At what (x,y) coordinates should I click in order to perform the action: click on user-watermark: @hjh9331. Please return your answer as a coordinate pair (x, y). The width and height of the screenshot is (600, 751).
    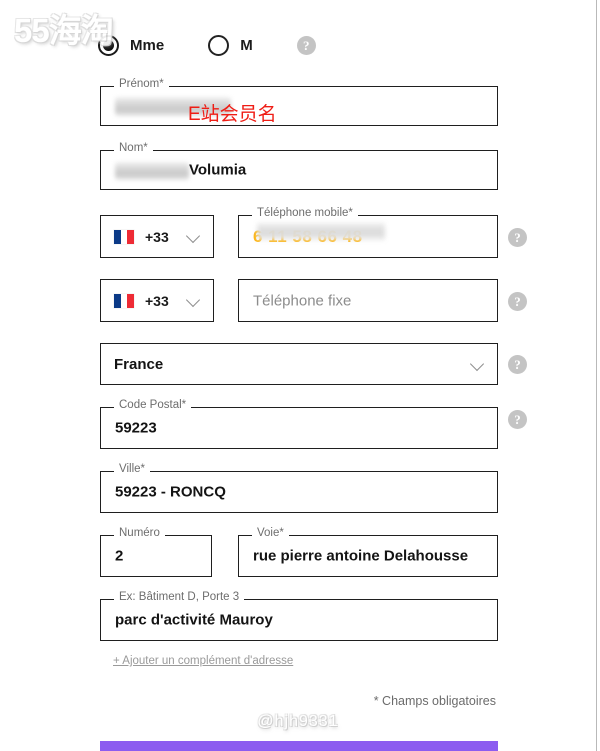
    Looking at the image, I should click on (298, 721).